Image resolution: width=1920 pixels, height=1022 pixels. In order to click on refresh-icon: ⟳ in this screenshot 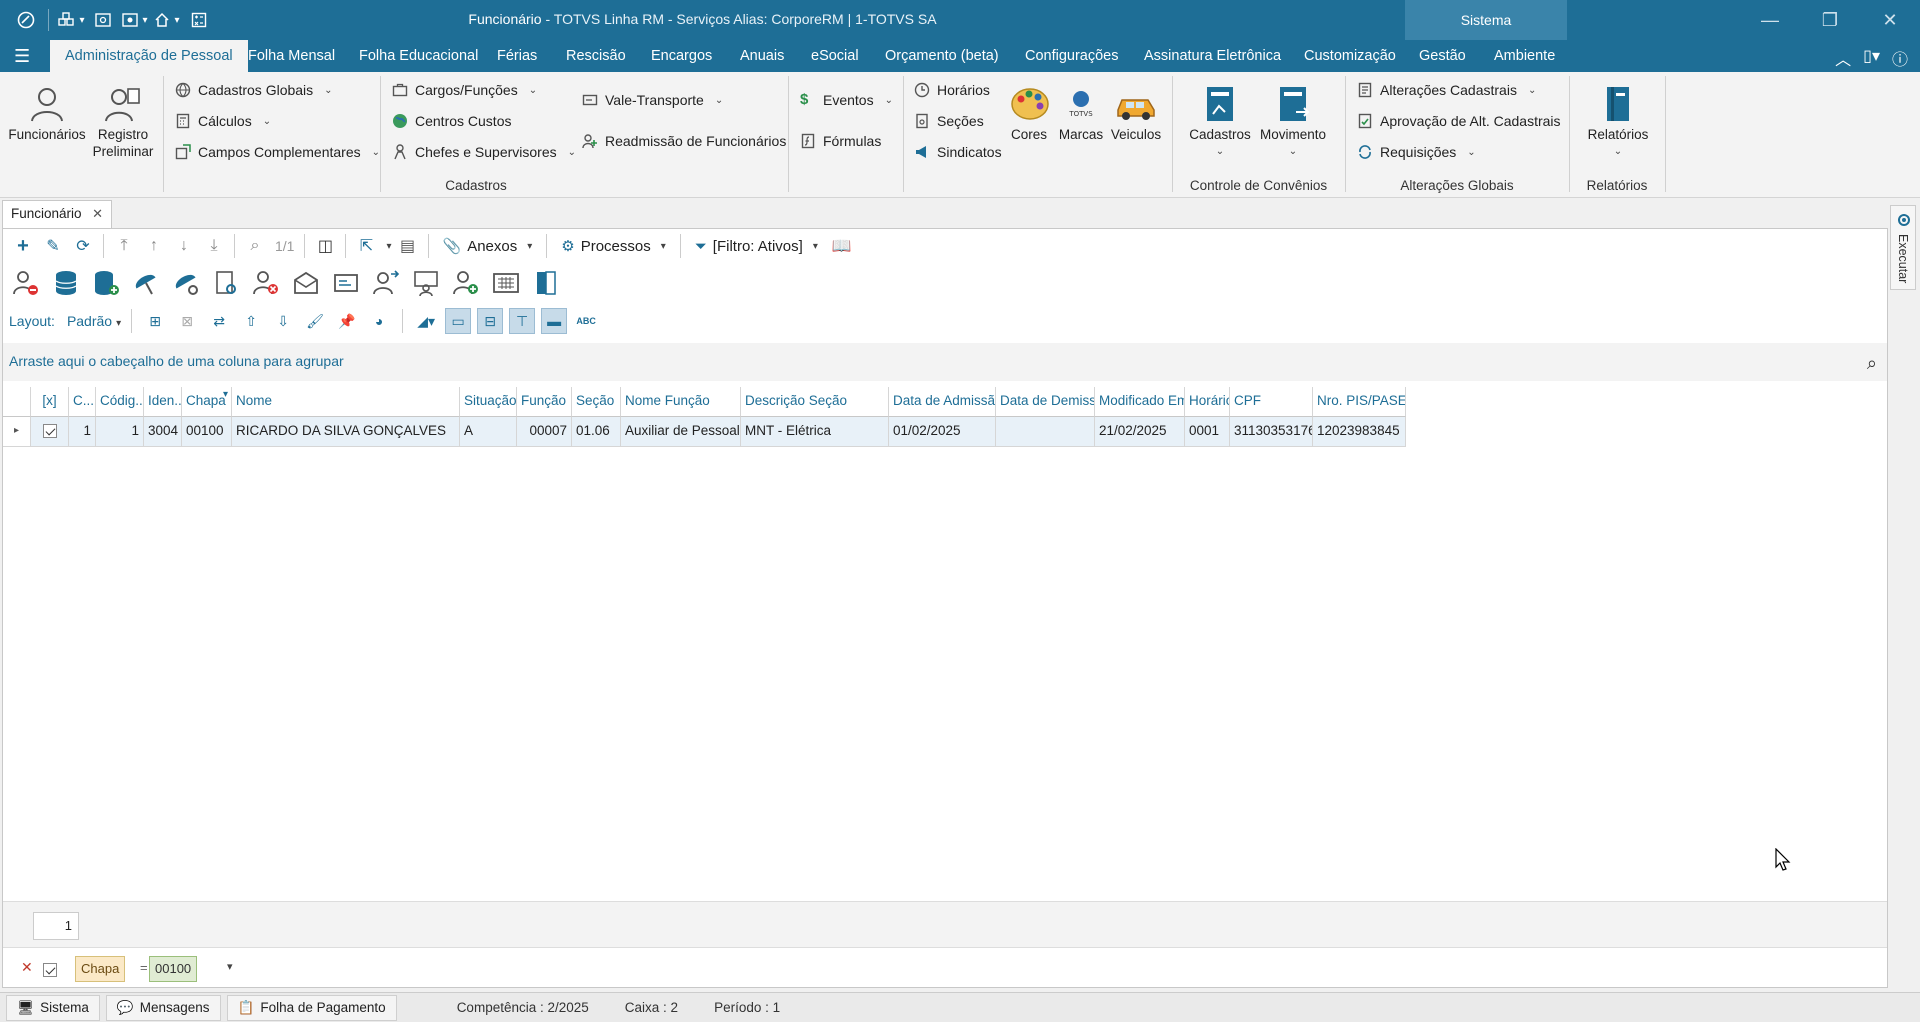, I will do `click(83, 246)`.